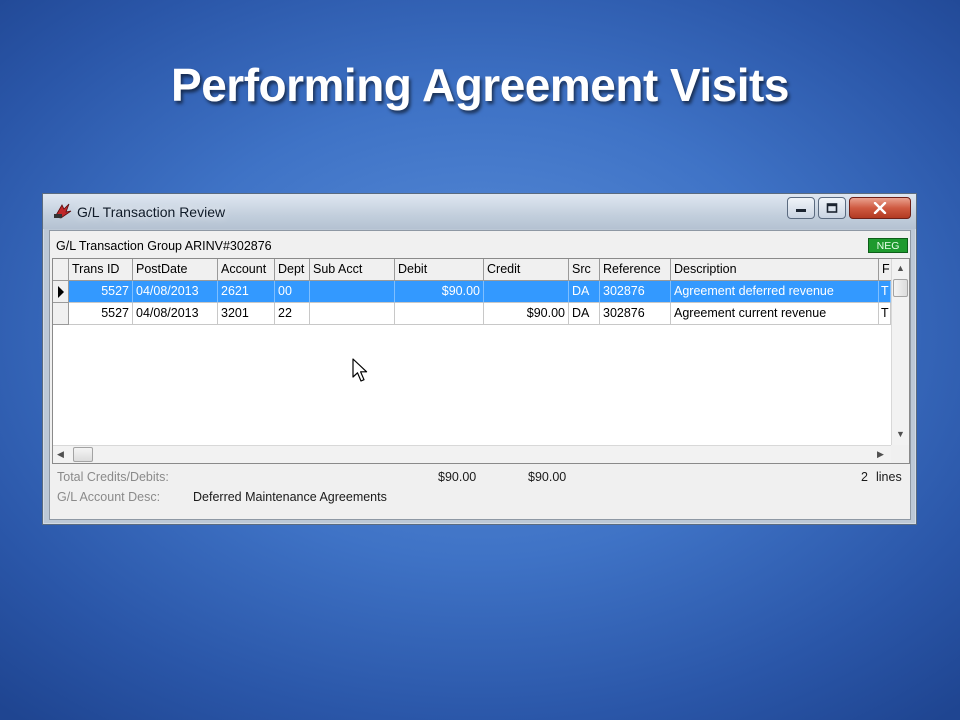 This screenshot has height=720, width=960. Describe the element at coordinates (880, 454) in the screenshot. I see `scroll-right-arrow-icon: ▶` at that location.